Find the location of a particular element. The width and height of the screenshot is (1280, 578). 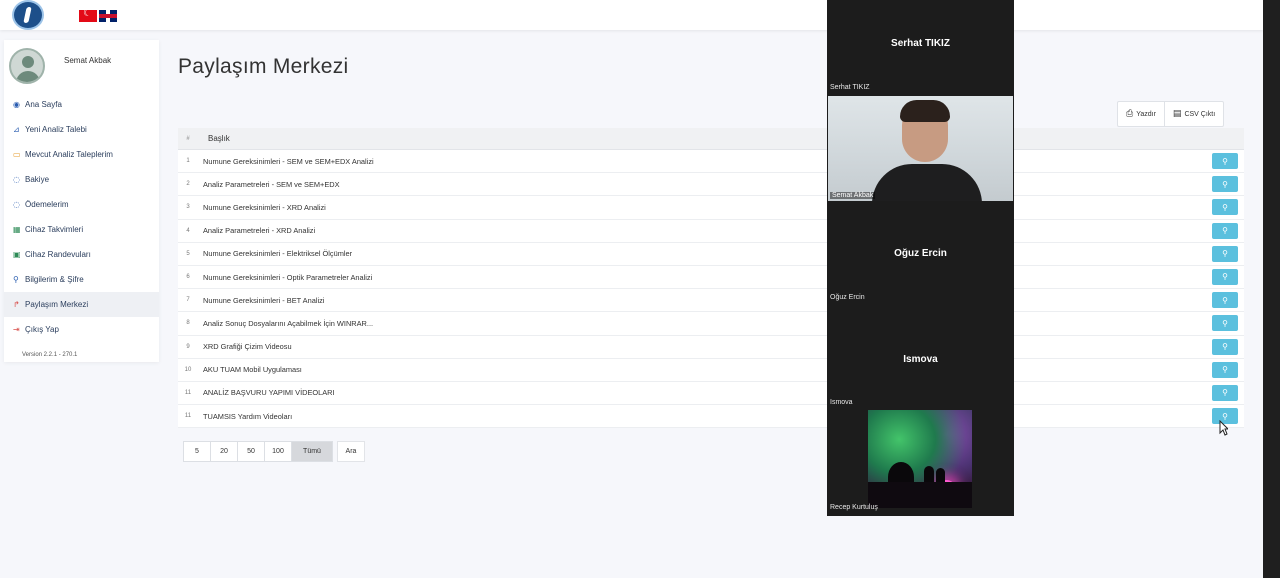

row-title: AKU TUAM Mobil Uygulaması is located at coordinates (252, 370).